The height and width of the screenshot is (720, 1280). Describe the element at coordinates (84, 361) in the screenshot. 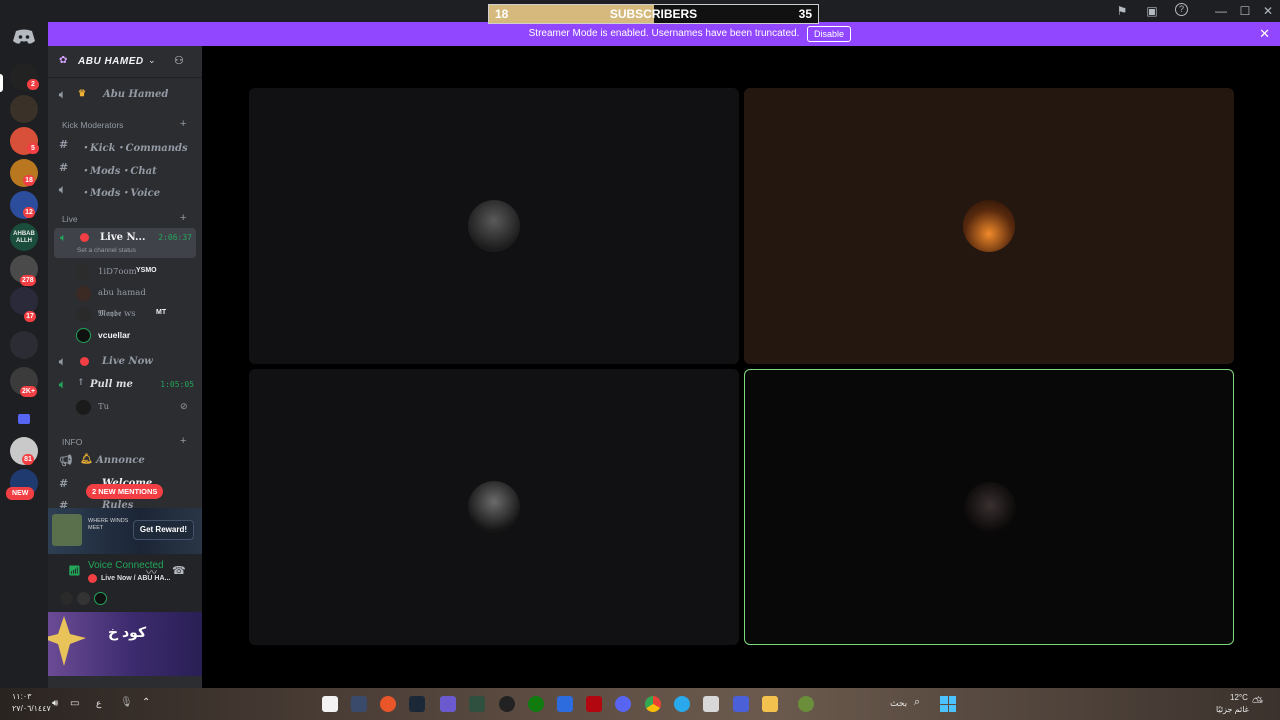

I see `live-dot-icon` at that location.